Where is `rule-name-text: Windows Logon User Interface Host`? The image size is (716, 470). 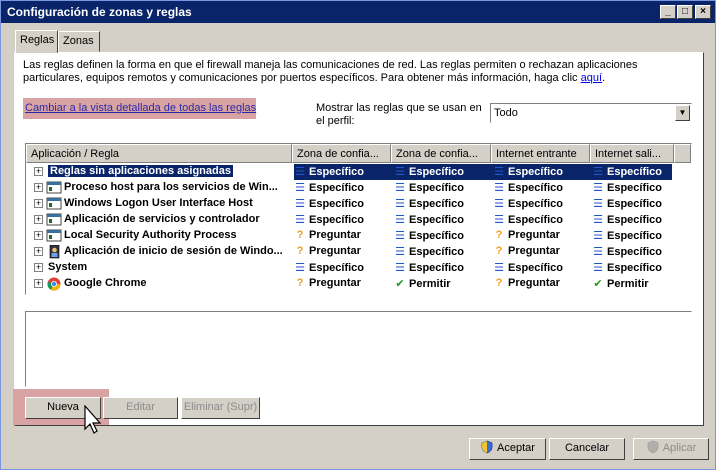
rule-name-text: Windows Logon User Interface Host is located at coordinates (158, 203).